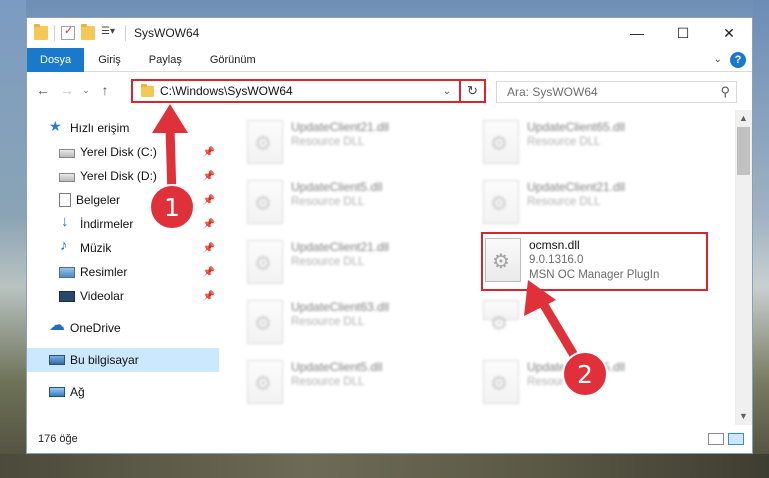 The width and height of the screenshot is (769, 478). Describe the element at coordinates (738, 59) in the screenshot. I see `help-icon: ?` at that location.